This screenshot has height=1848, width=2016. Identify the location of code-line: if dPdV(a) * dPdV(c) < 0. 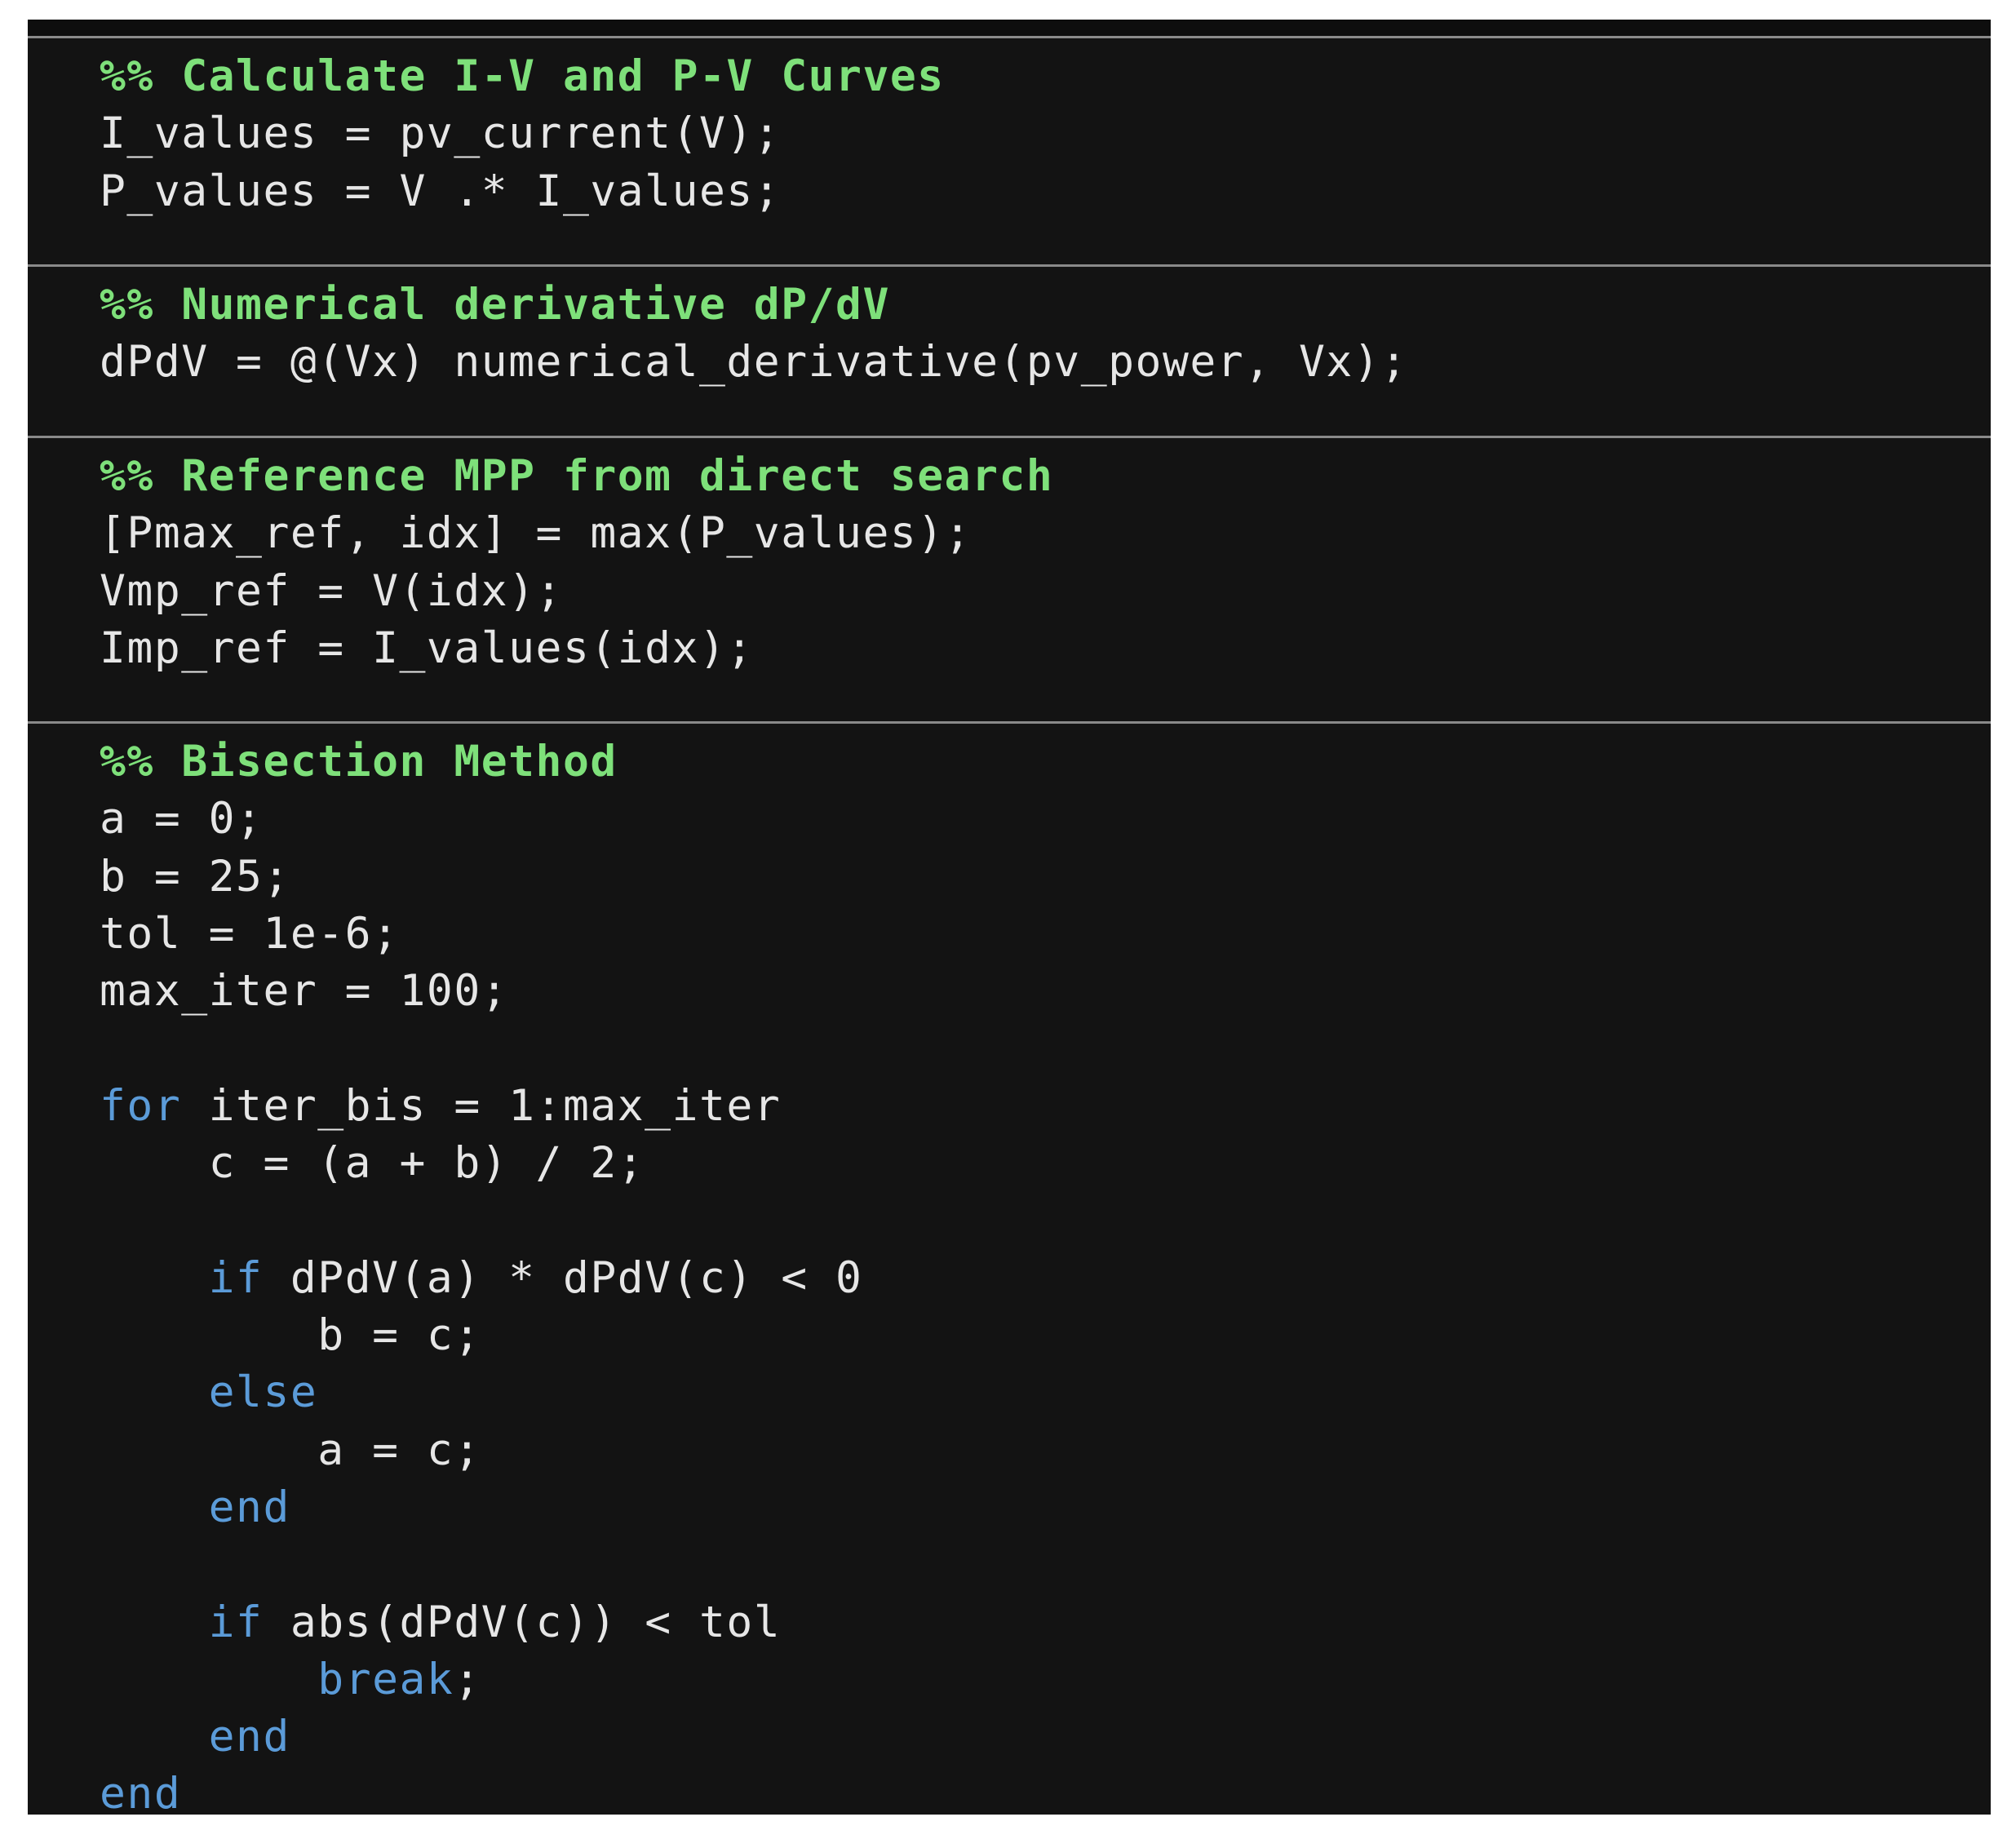
(481, 1278).